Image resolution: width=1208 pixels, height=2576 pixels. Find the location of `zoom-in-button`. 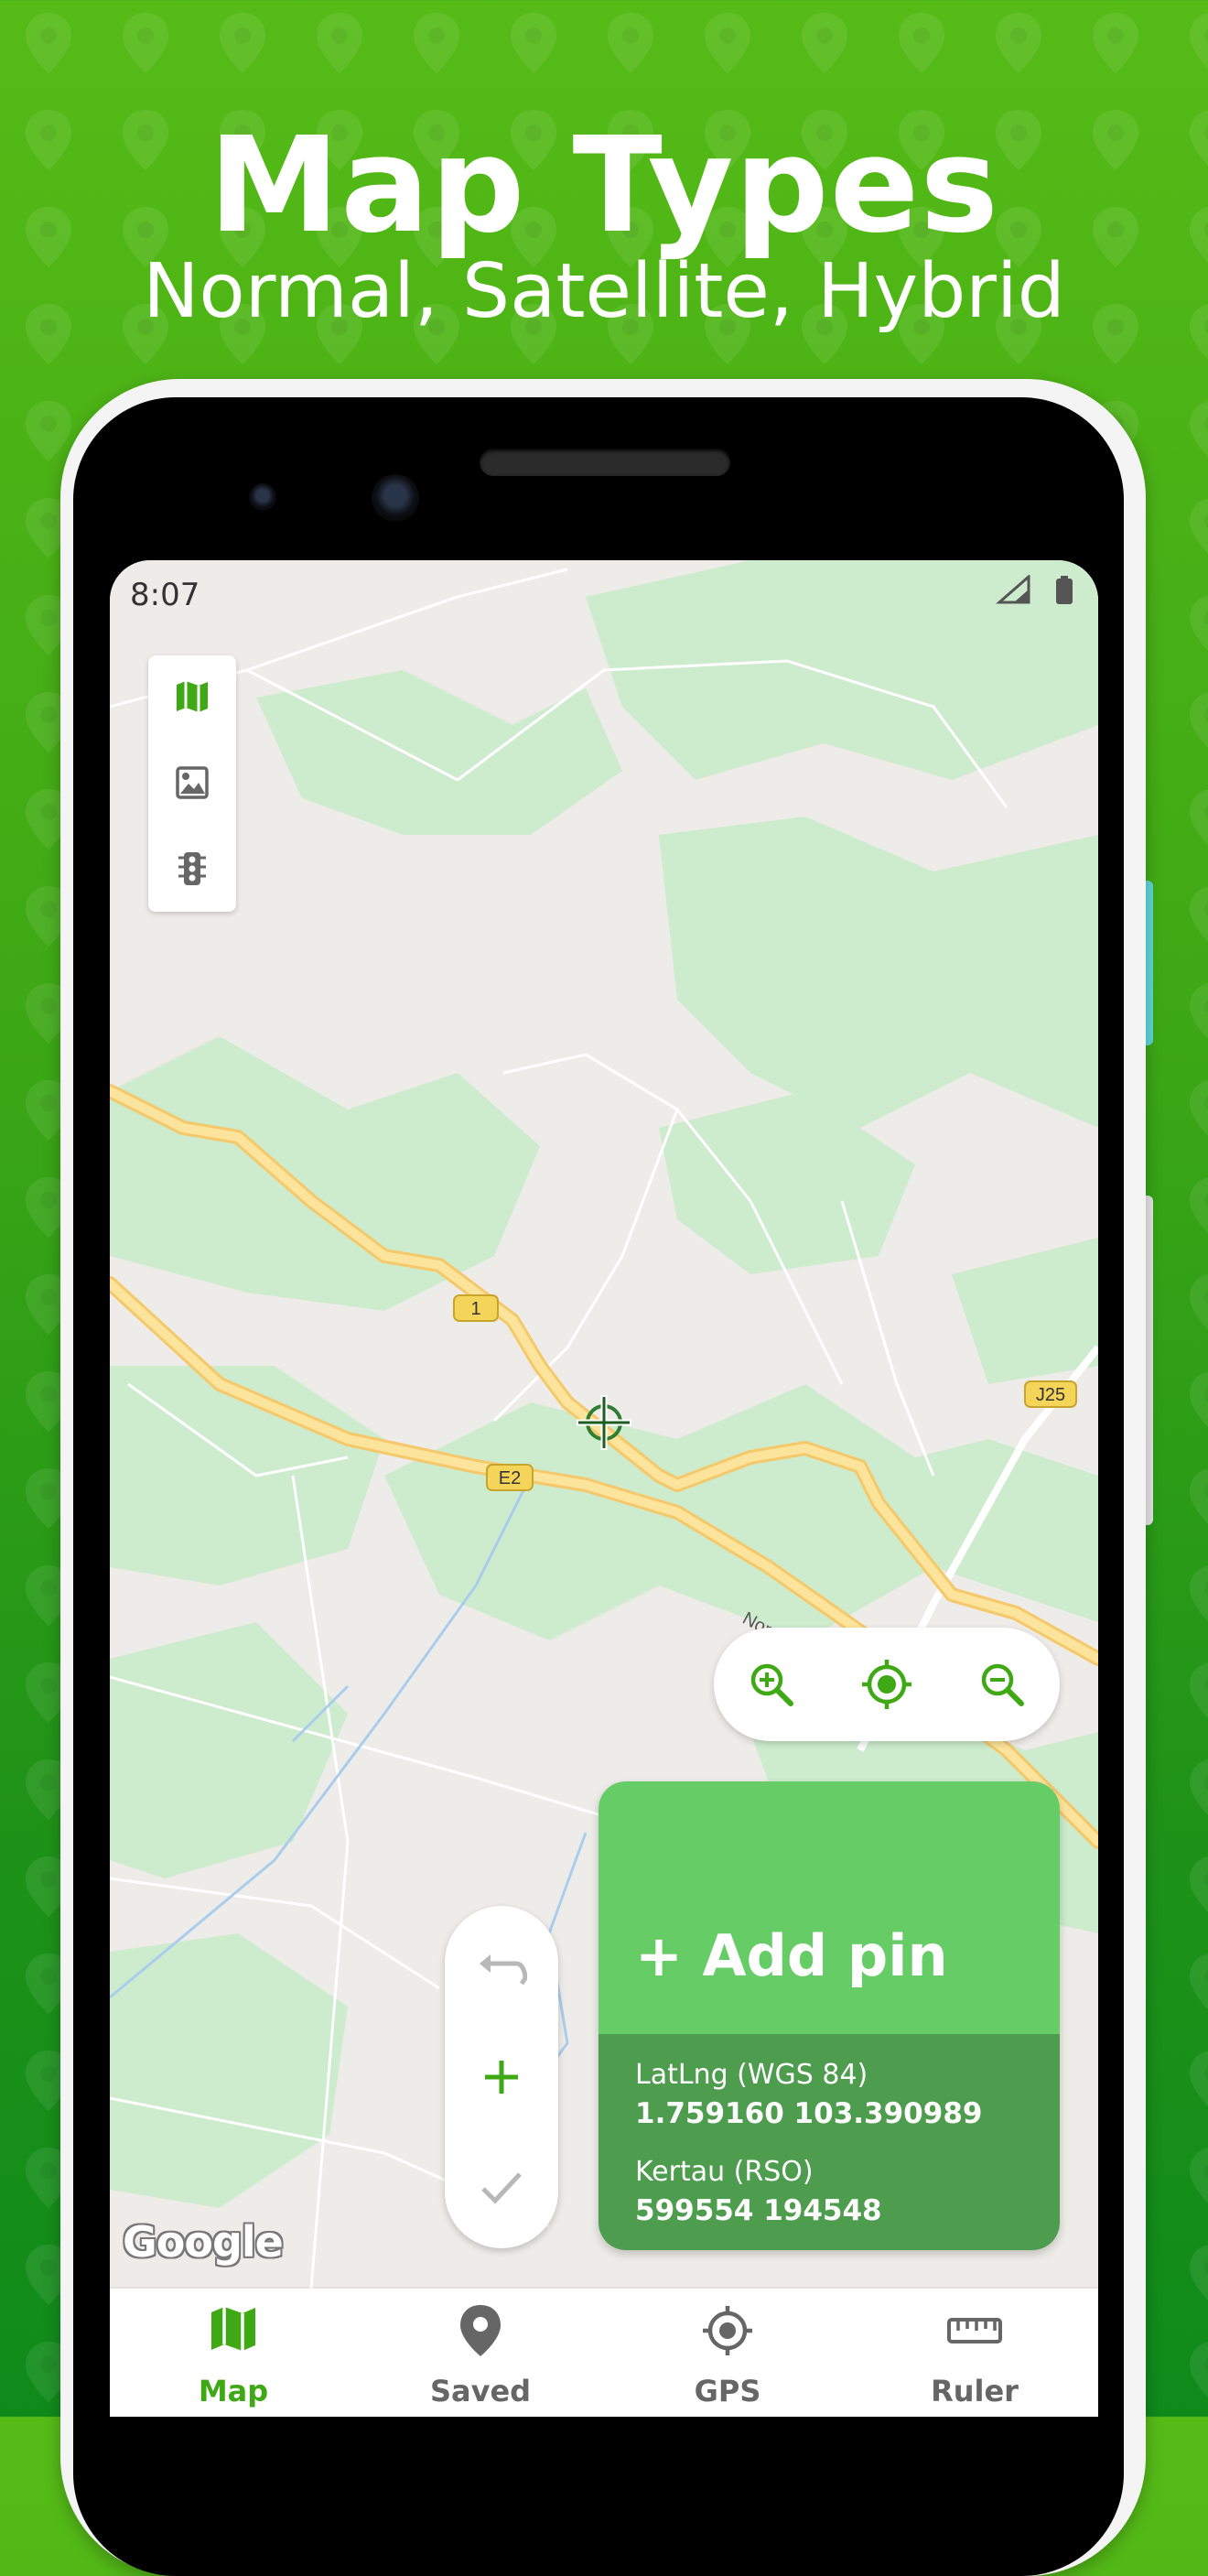

zoom-in-button is located at coordinates (771, 1685).